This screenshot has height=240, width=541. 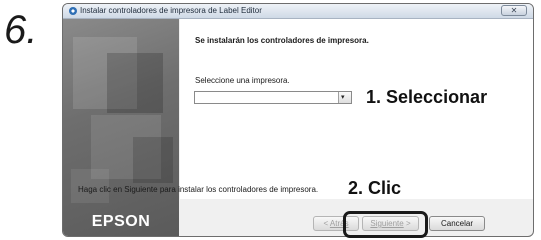 What do you see at coordinates (242, 80) in the screenshot?
I see `printer-select-label: Seleccione una impresora.` at bounding box center [242, 80].